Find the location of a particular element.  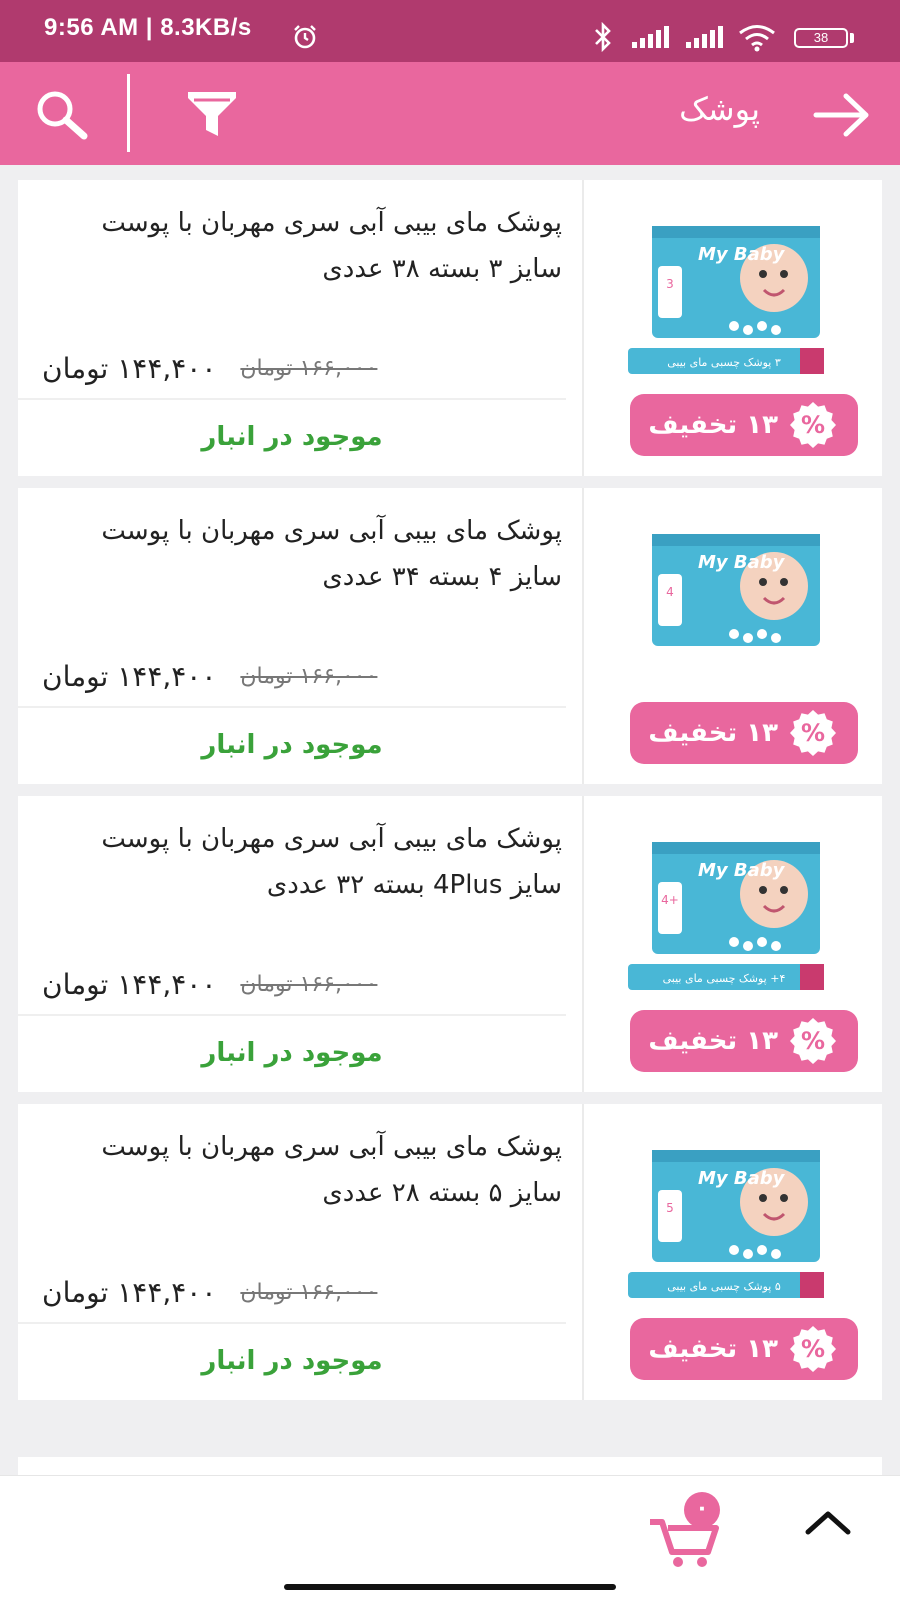

search-button is located at coordinates (62, 114).